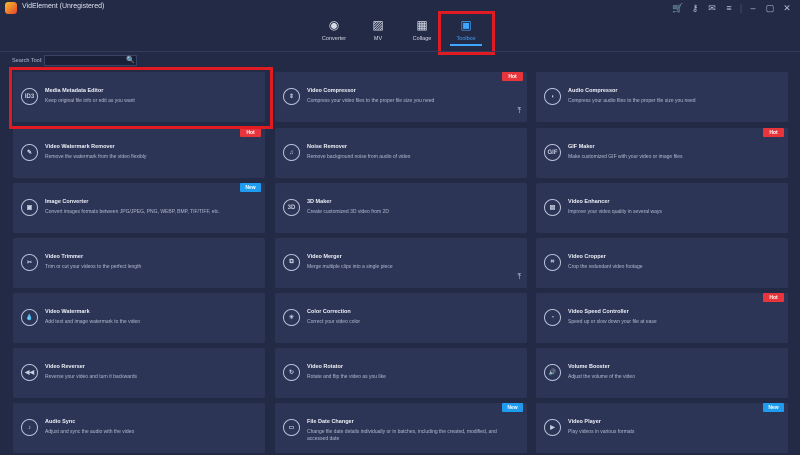  I want to click on tool-description: Play videos in various formats, so click(601, 432).